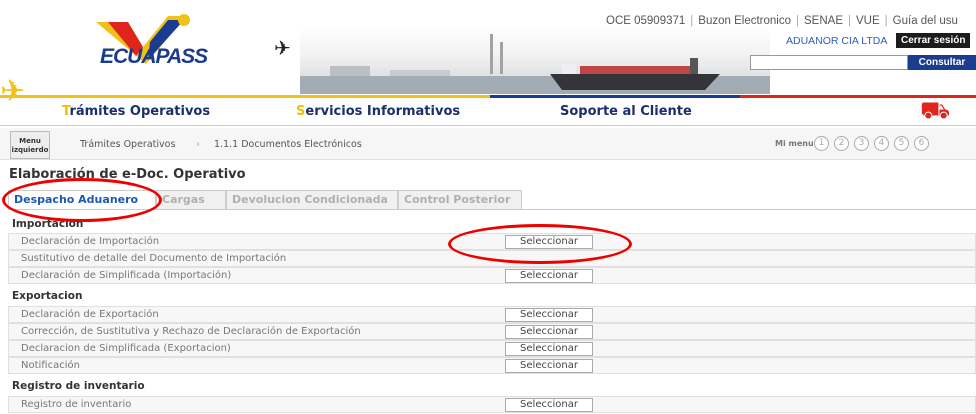  What do you see at coordinates (535, 61) in the screenshot?
I see `port-banner-image` at bounding box center [535, 61].